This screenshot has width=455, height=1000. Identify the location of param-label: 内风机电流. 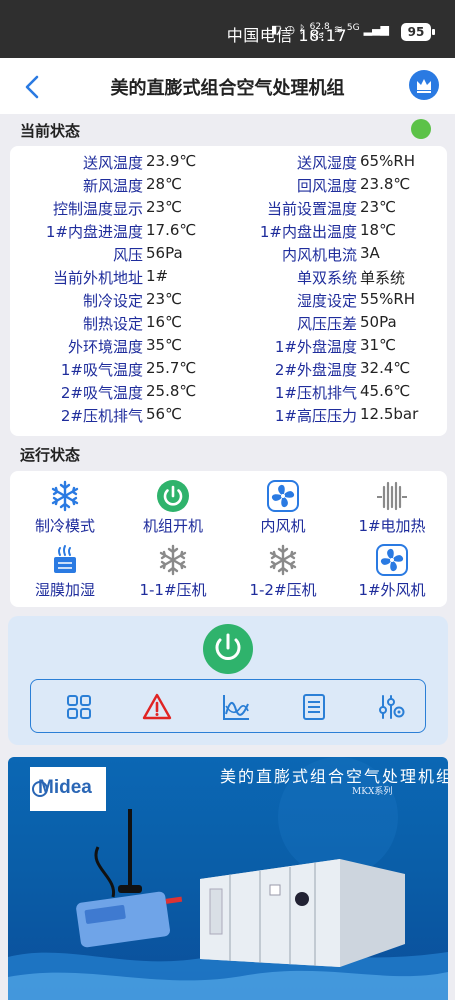
(319, 255).